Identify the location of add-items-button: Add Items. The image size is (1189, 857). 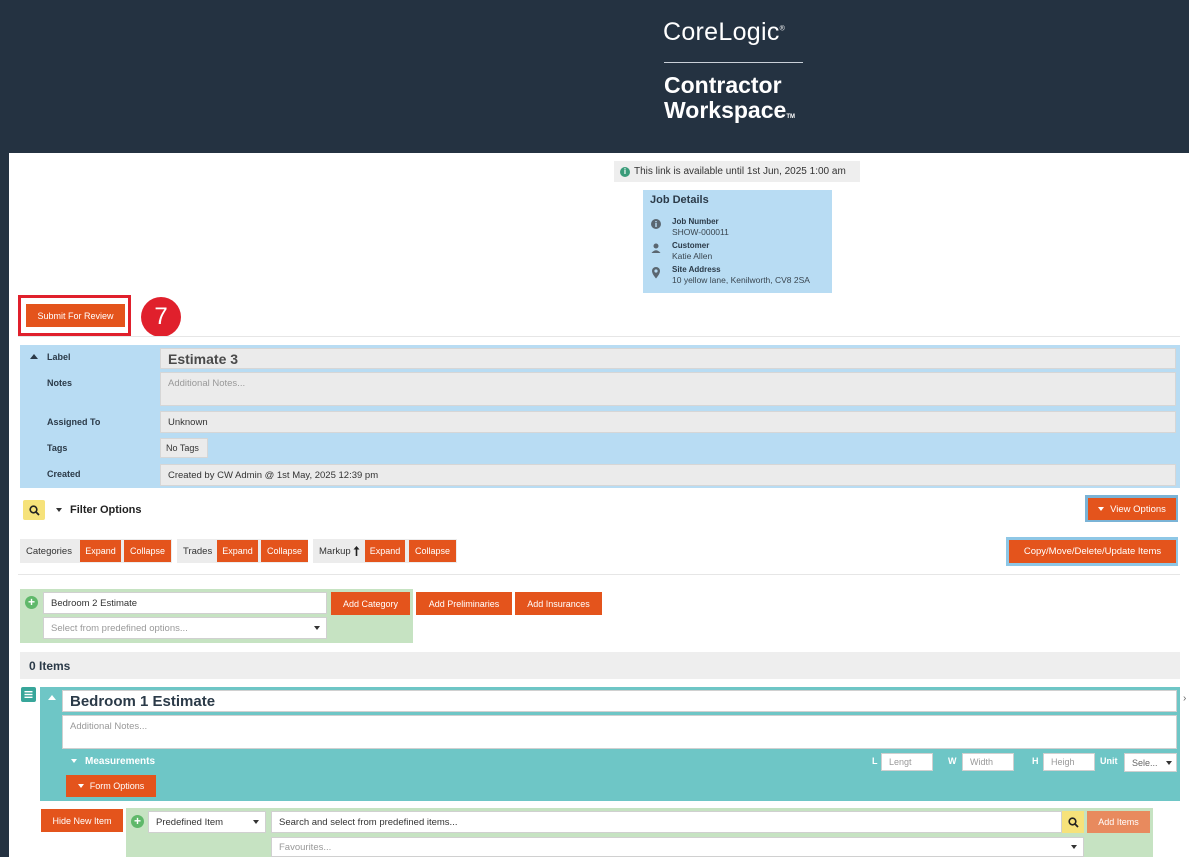
(1118, 822).